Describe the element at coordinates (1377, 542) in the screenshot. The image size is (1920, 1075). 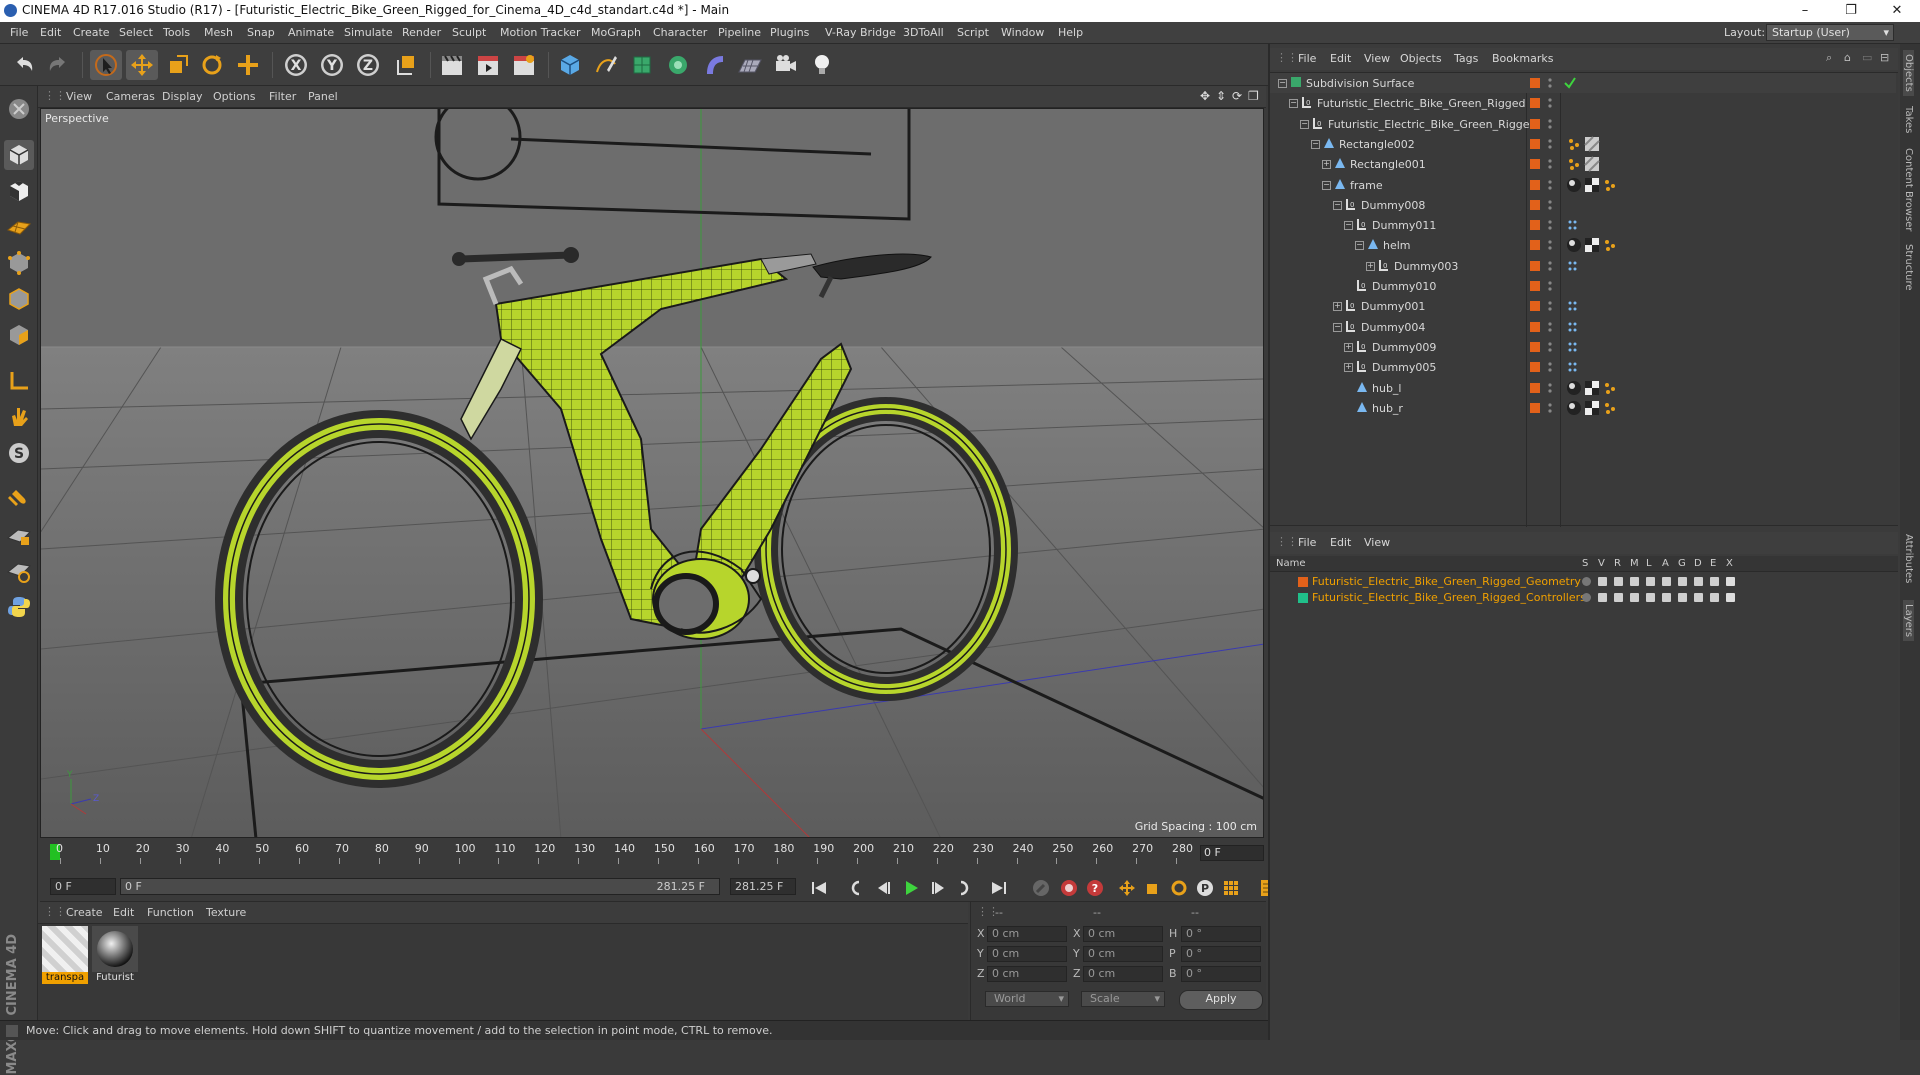
I see `layer-menu-view: View` at that location.